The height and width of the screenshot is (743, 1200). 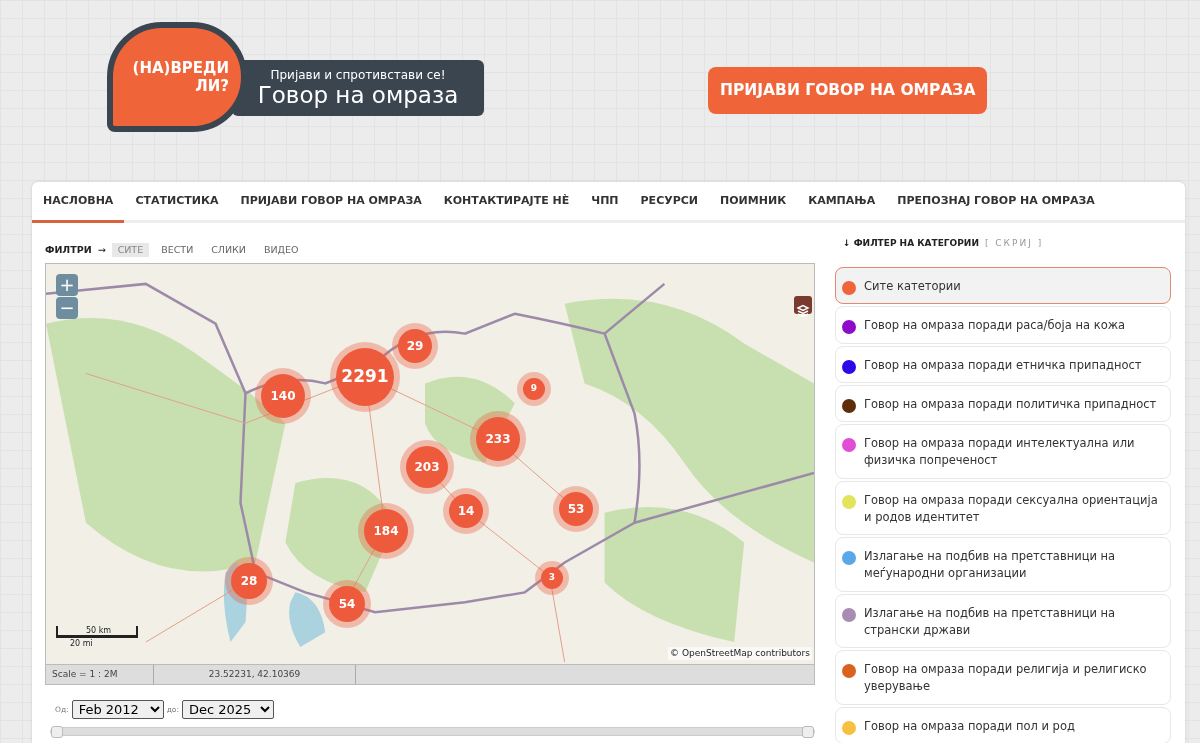 What do you see at coordinates (605, 202) in the screenshot?
I see `nav-tab: ЧПП` at bounding box center [605, 202].